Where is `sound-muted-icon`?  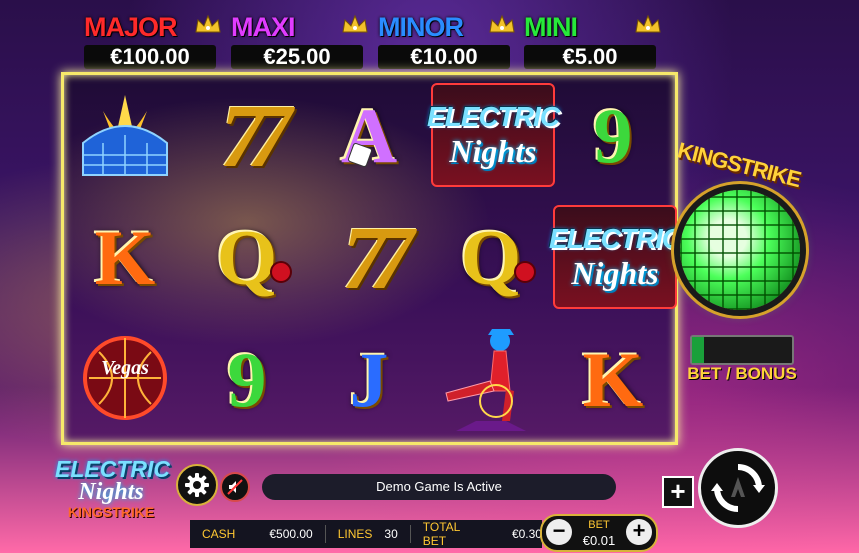 sound-muted-icon is located at coordinates (235, 487).